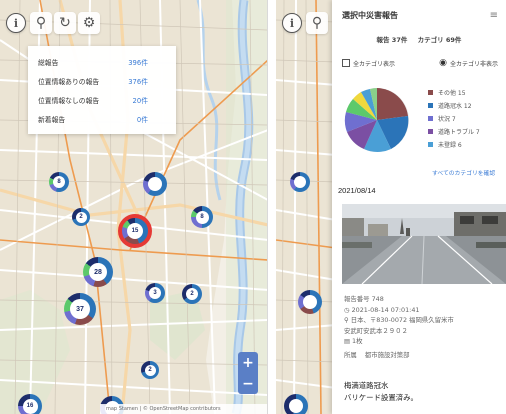 The width and height of the screenshot is (506, 414). What do you see at coordinates (357, 341) in the screenshot?
I see `photo-count: 1枚` at bounding box center [357, 341].